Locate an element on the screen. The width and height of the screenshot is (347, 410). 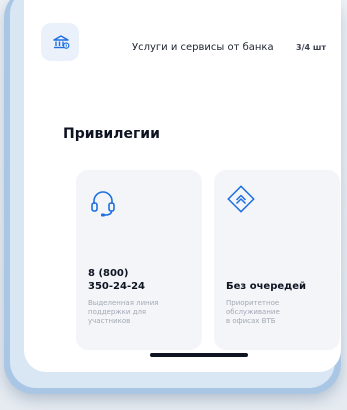
support-desc-line3: участников is located at coordinates (109, 321).